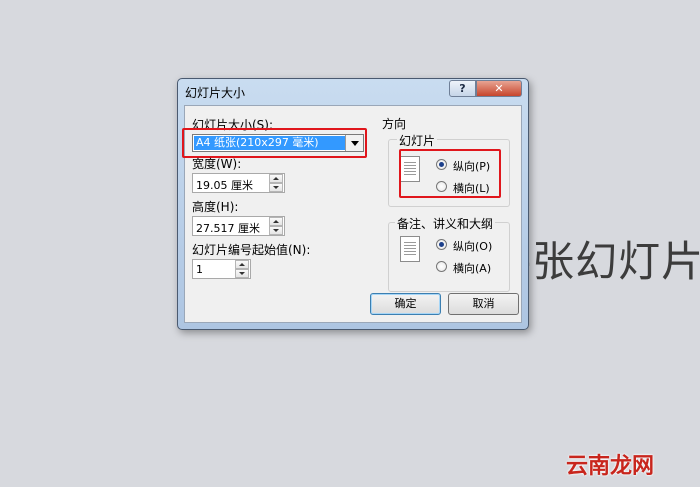  I want to click on start-number-spinner: 1, so click(221, 269).